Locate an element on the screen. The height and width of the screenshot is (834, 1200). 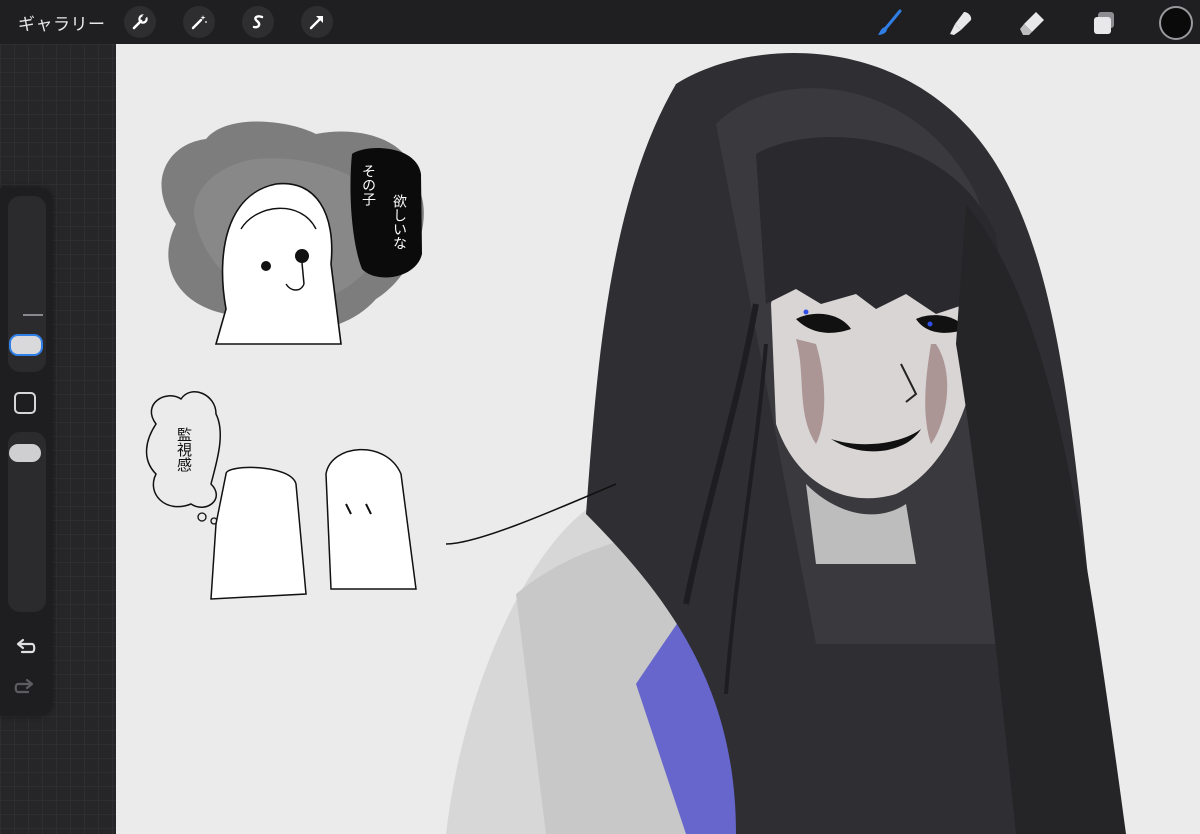
smudge-icon is located at coordinates (961, 23).